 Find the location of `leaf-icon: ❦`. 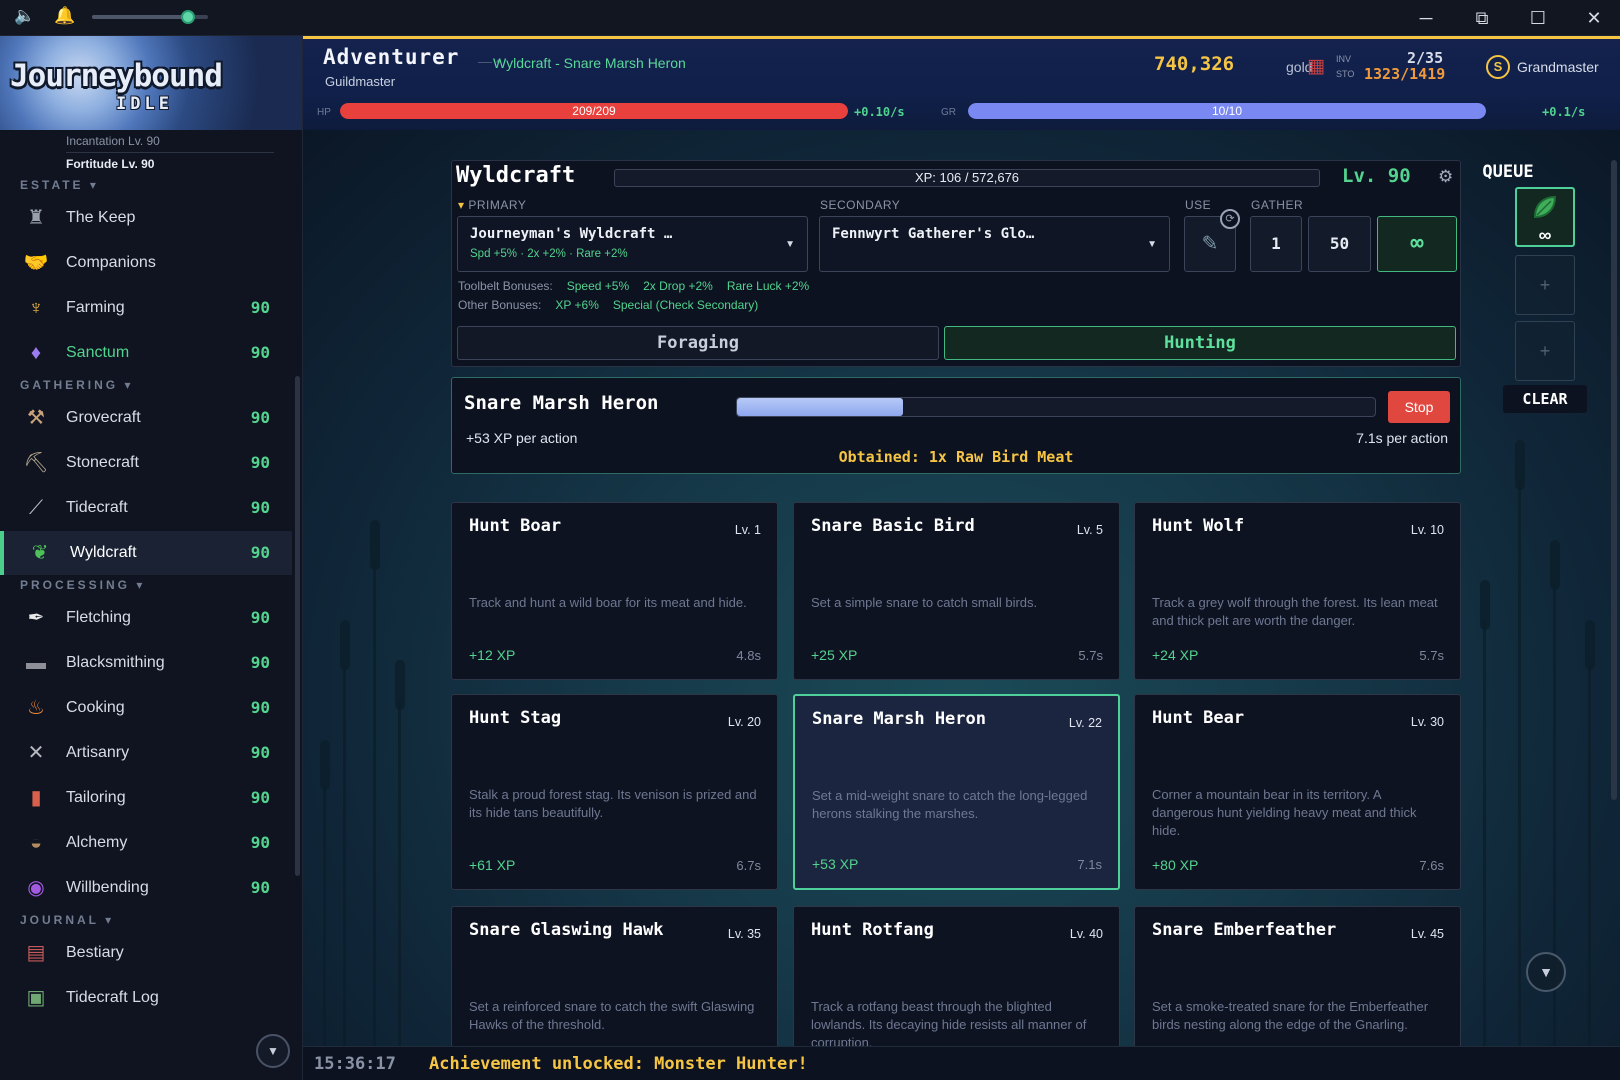

leaf-icon: ❦ is located at coordinates (40, 553).